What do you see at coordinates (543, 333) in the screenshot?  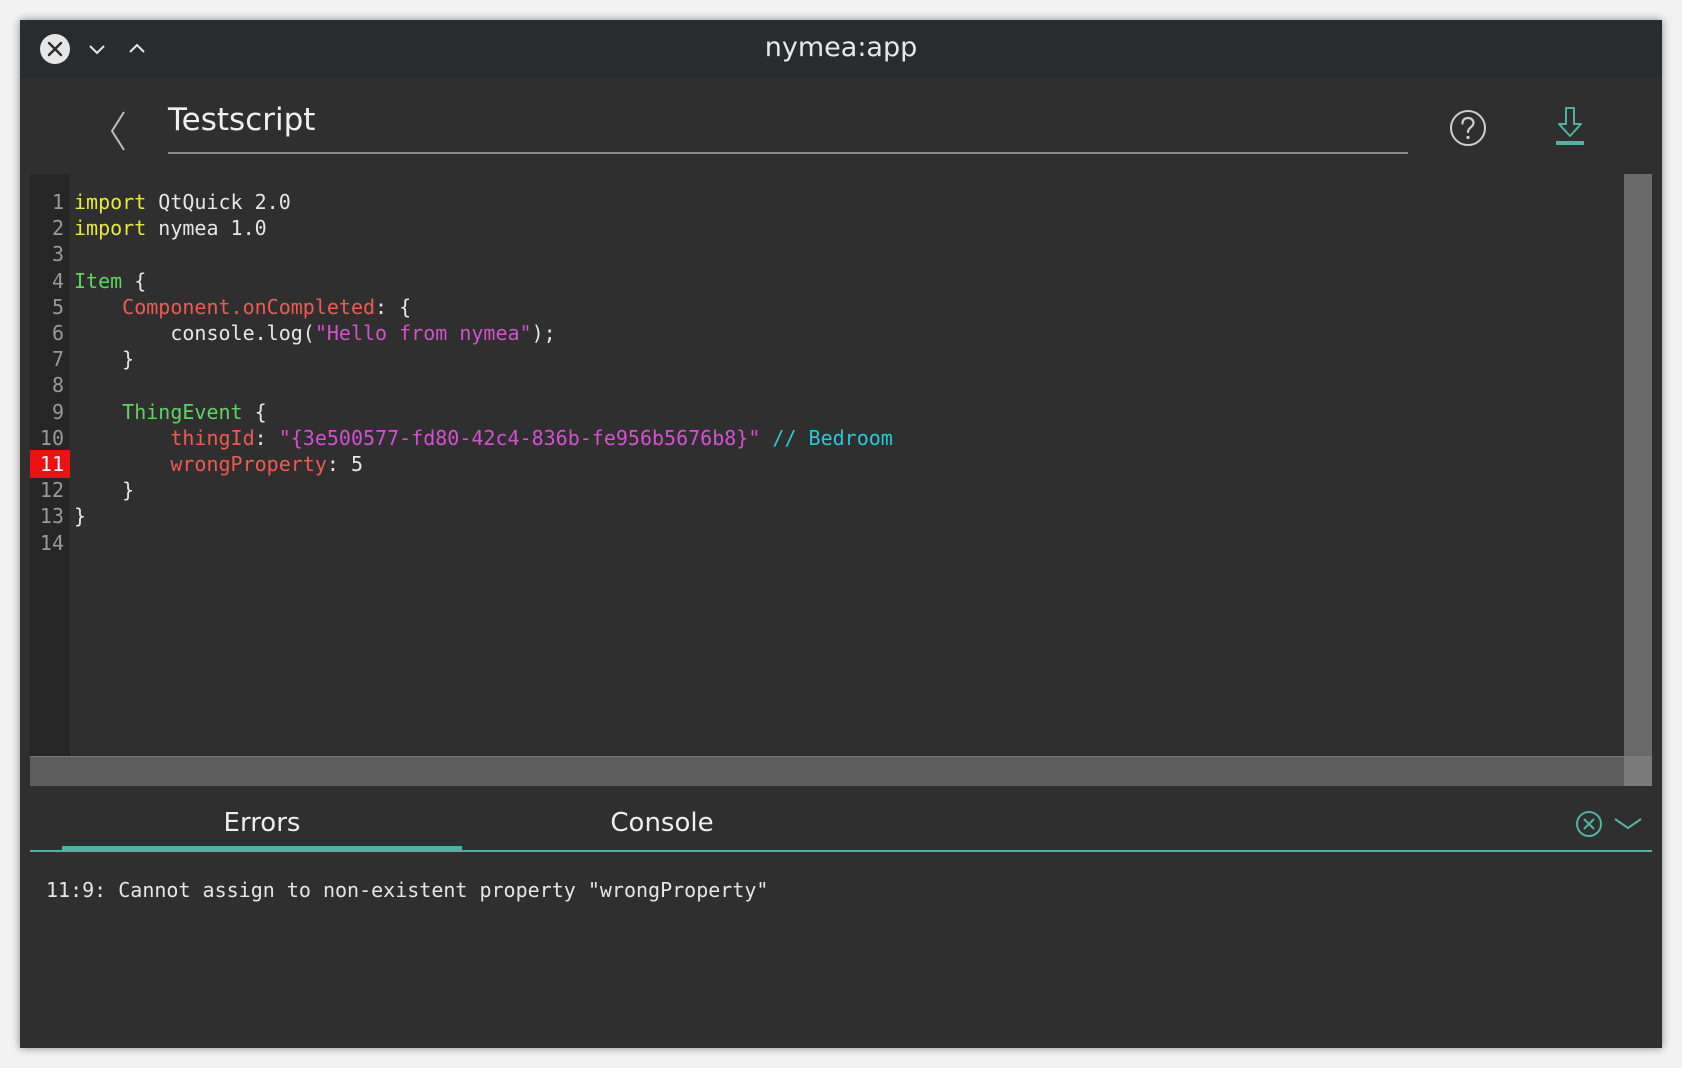 I see `code-token: );` at bounding box center [543, 333].